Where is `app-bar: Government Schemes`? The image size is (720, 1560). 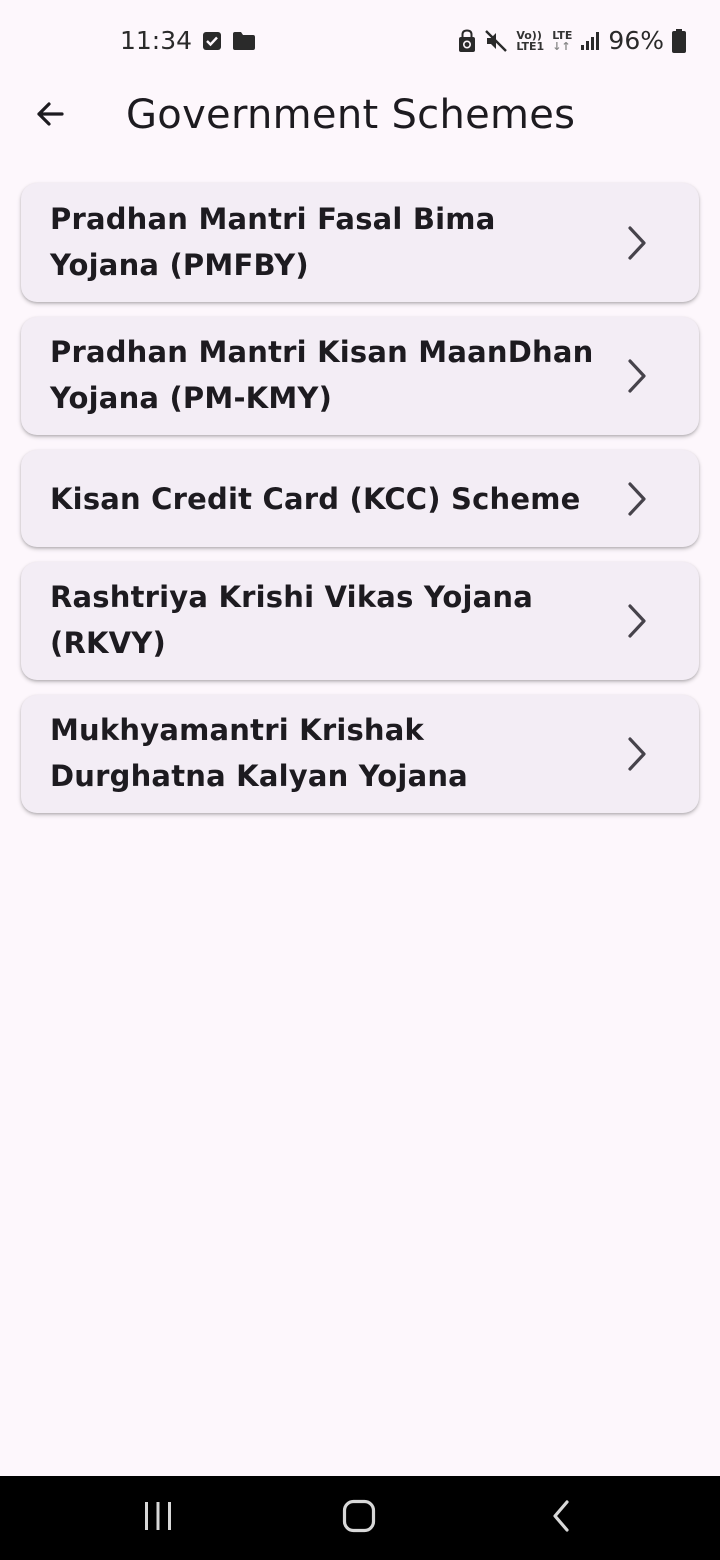
app-bar: Government Schemes is located at coordinates (360, 116).